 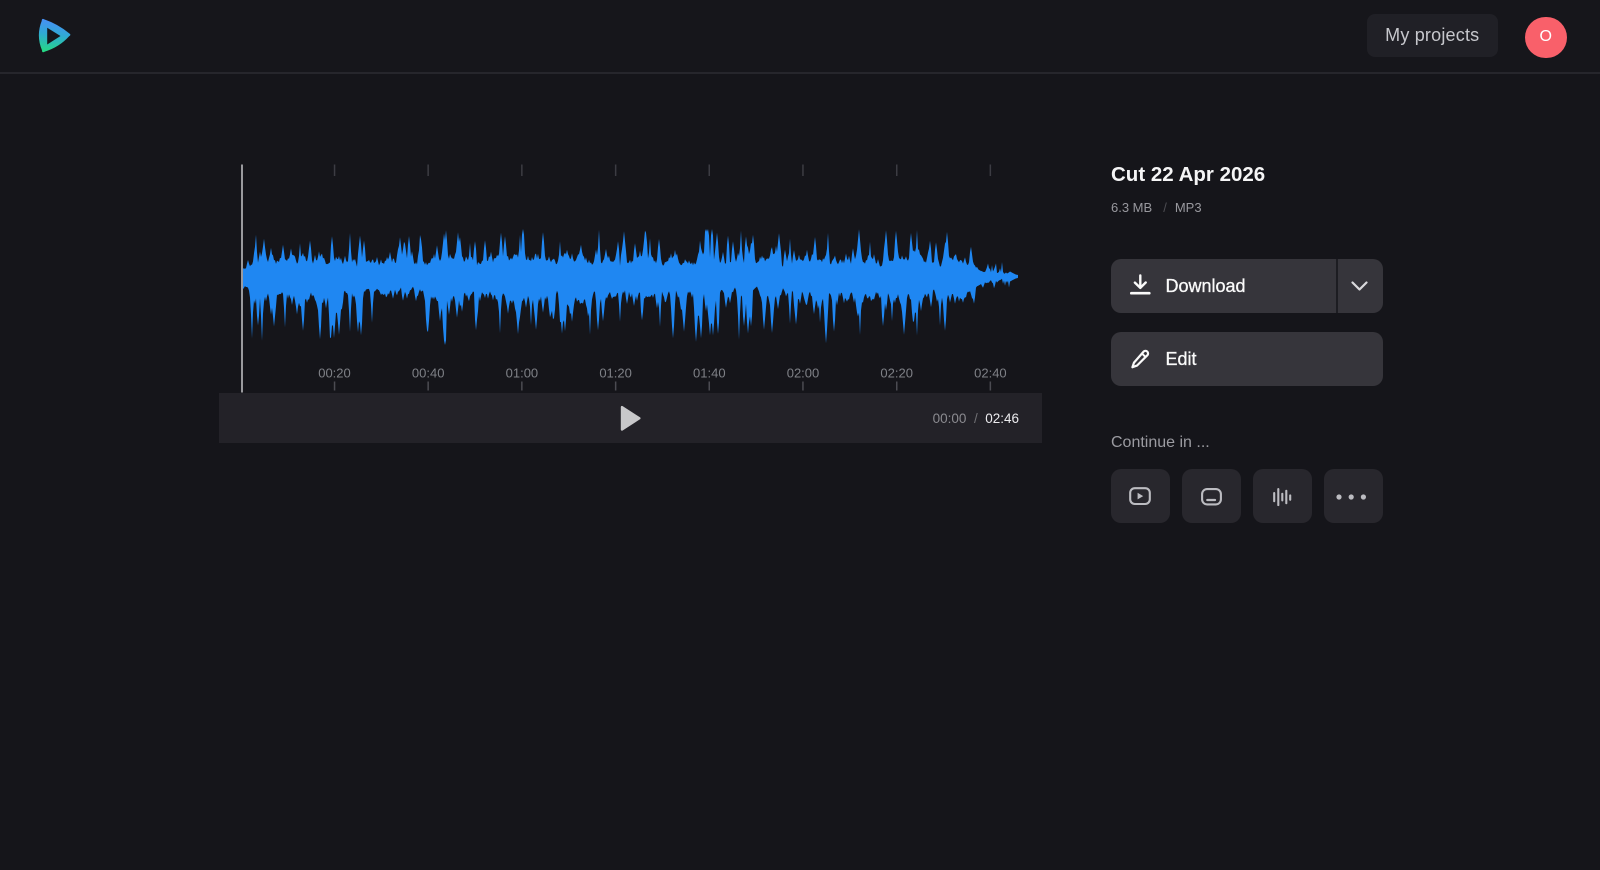 I want to click on svg-text: 01:40, so click(x=709, y=373).